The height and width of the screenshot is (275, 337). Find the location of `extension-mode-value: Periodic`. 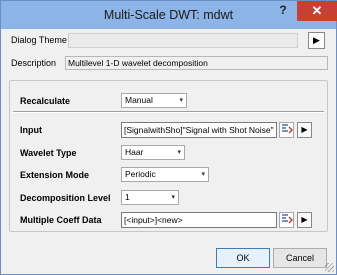

extension-mode-value: Periodic is located at coordinates (140, 174).